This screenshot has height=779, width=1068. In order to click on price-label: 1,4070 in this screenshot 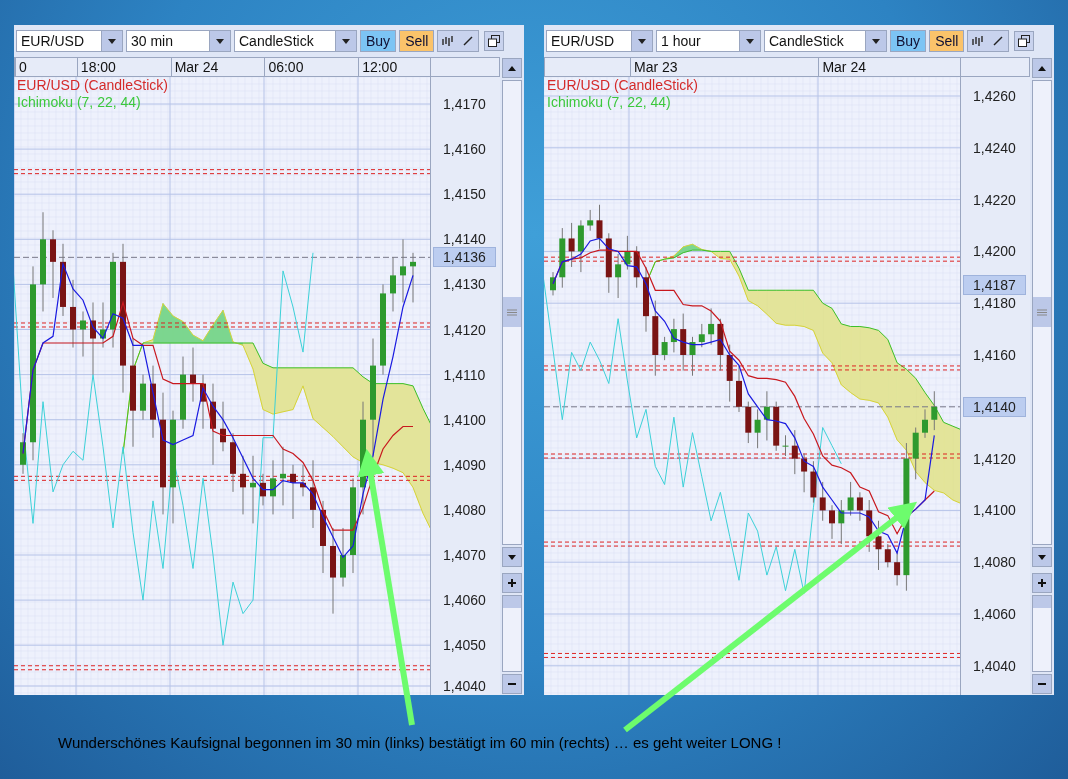, I will do `click(464, 555)`.